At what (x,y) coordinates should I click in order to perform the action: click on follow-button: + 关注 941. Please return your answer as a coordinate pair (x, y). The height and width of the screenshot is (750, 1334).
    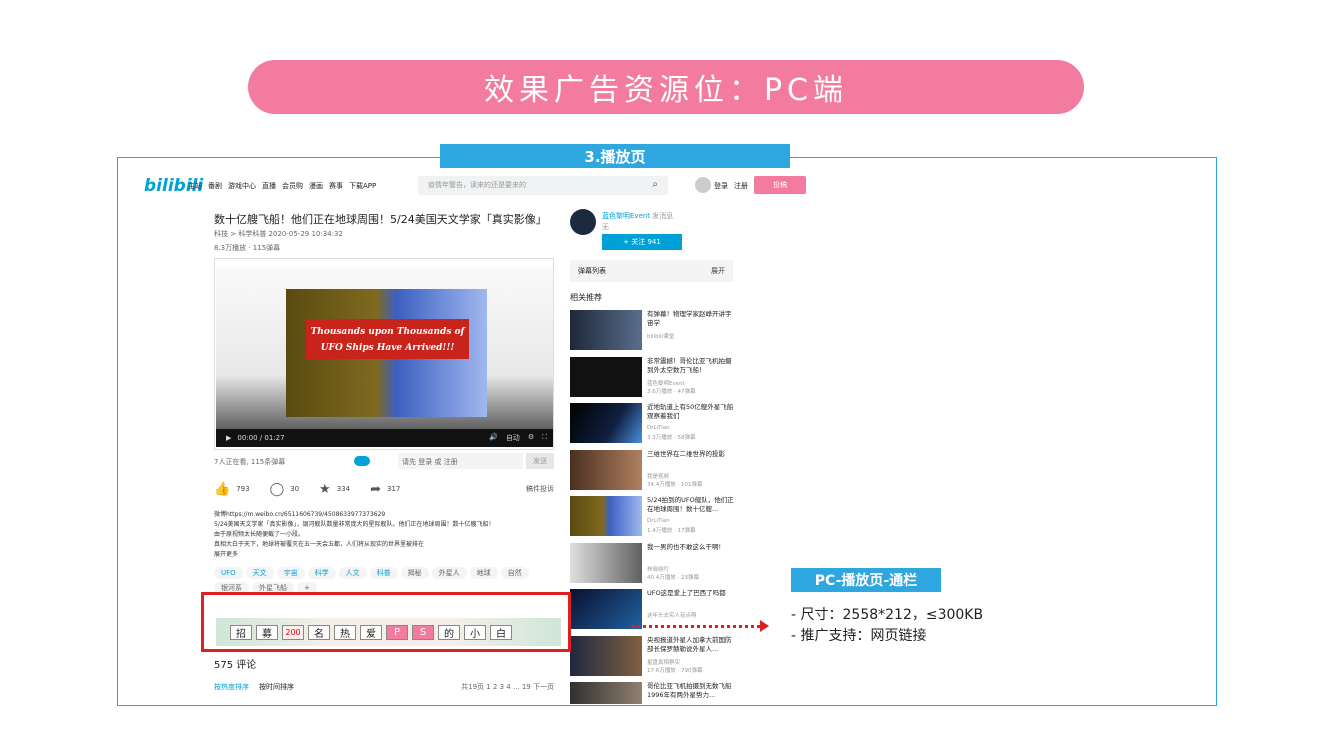
    Looking at the image, I should click on (642, 242).